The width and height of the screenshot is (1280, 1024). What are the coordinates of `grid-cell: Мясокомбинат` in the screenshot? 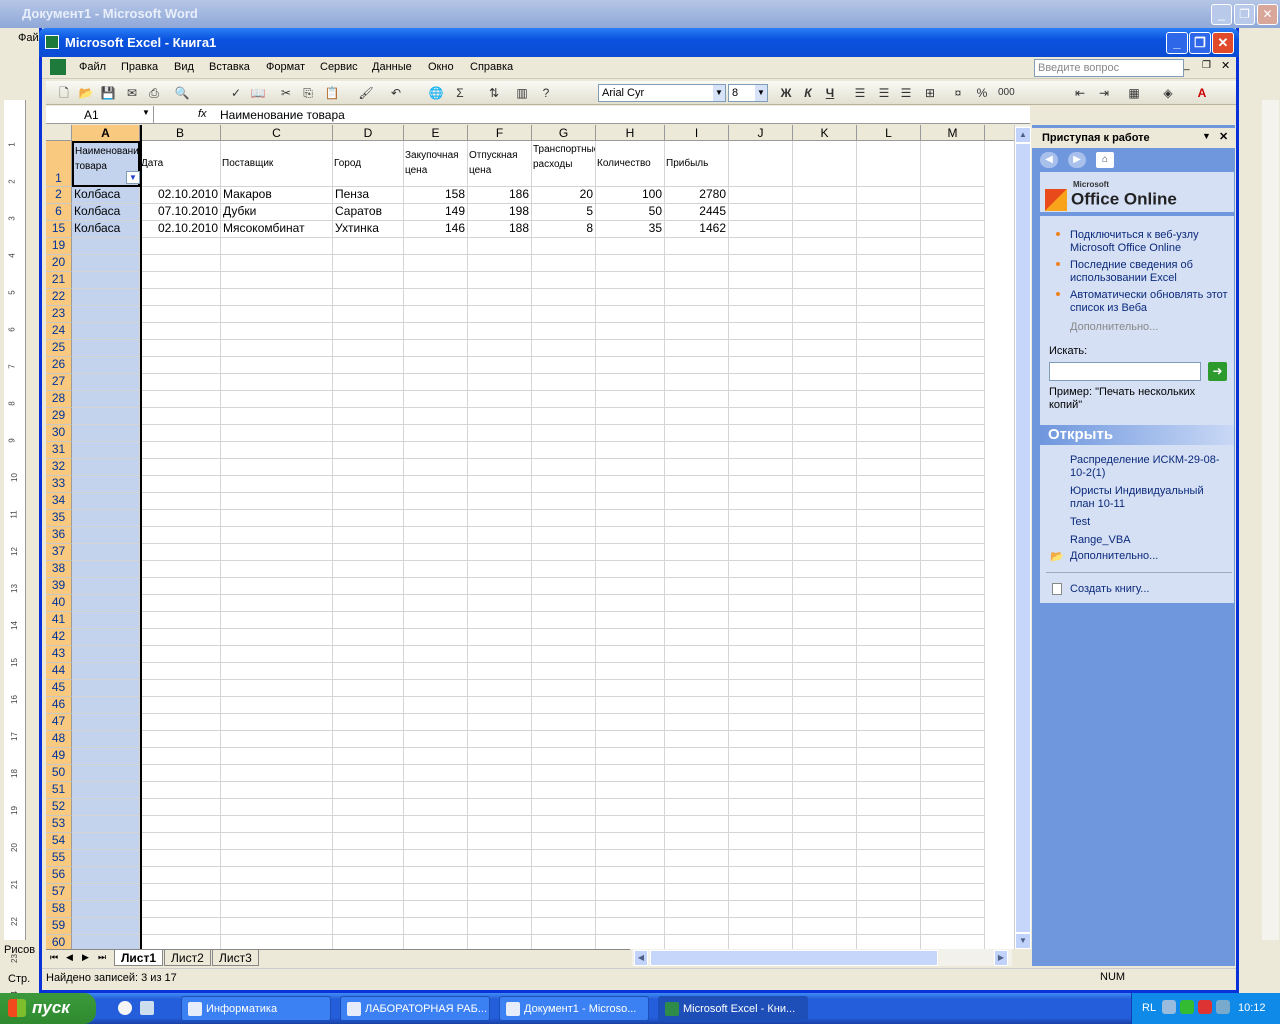 It's located at (277, 229).